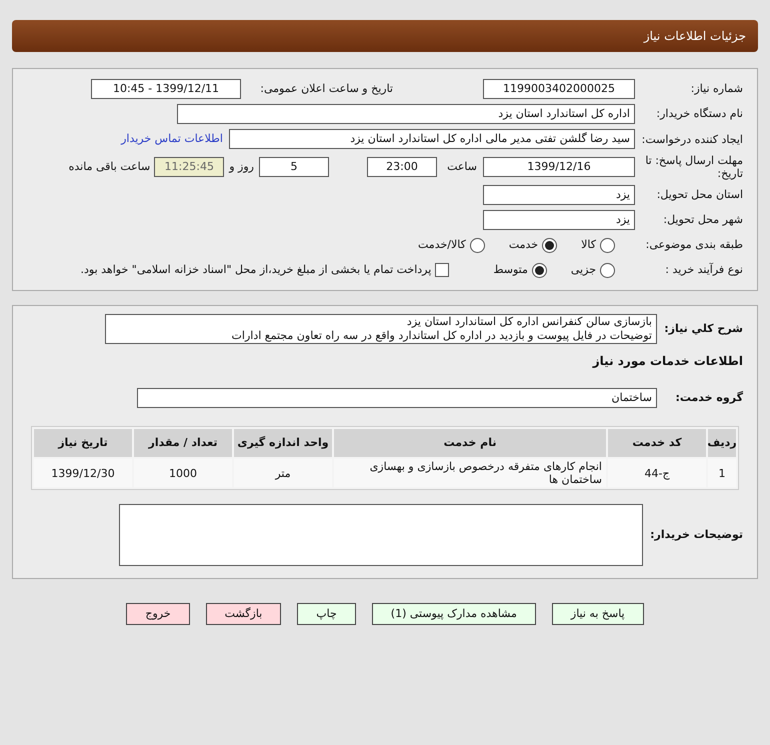  I want to click on radio-label: متوسط, so click(510, 270).